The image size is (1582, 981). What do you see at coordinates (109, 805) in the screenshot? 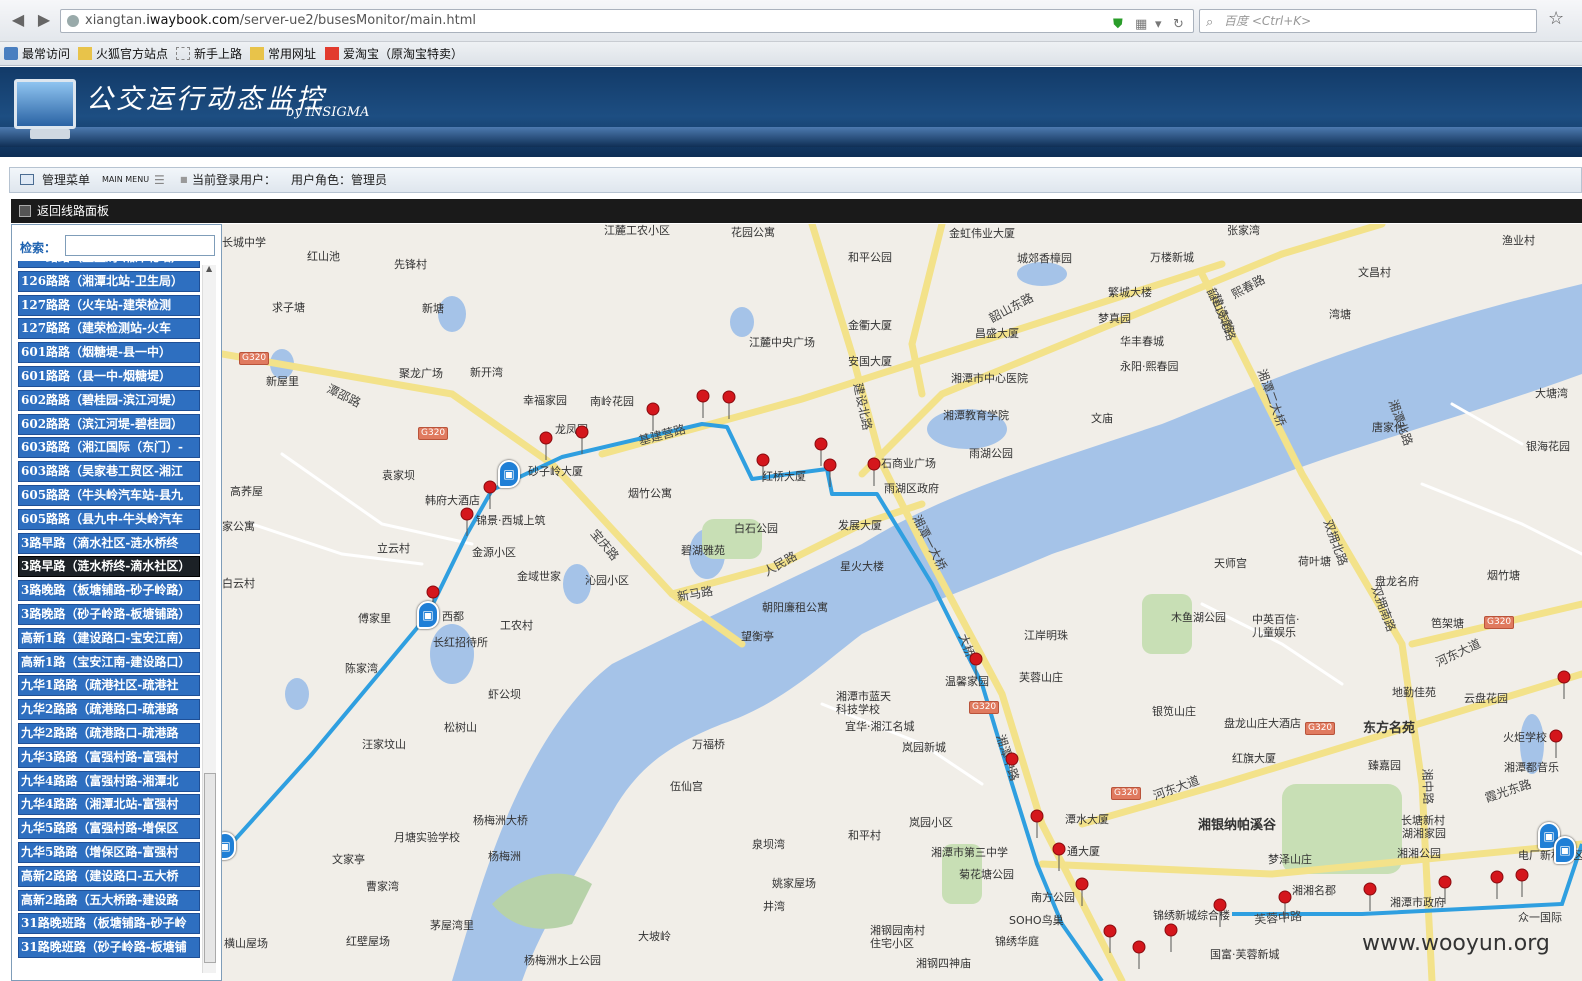
I see `route-item: 九华4路路（湘潭北站-富强村` at bounding box center [109, 805].